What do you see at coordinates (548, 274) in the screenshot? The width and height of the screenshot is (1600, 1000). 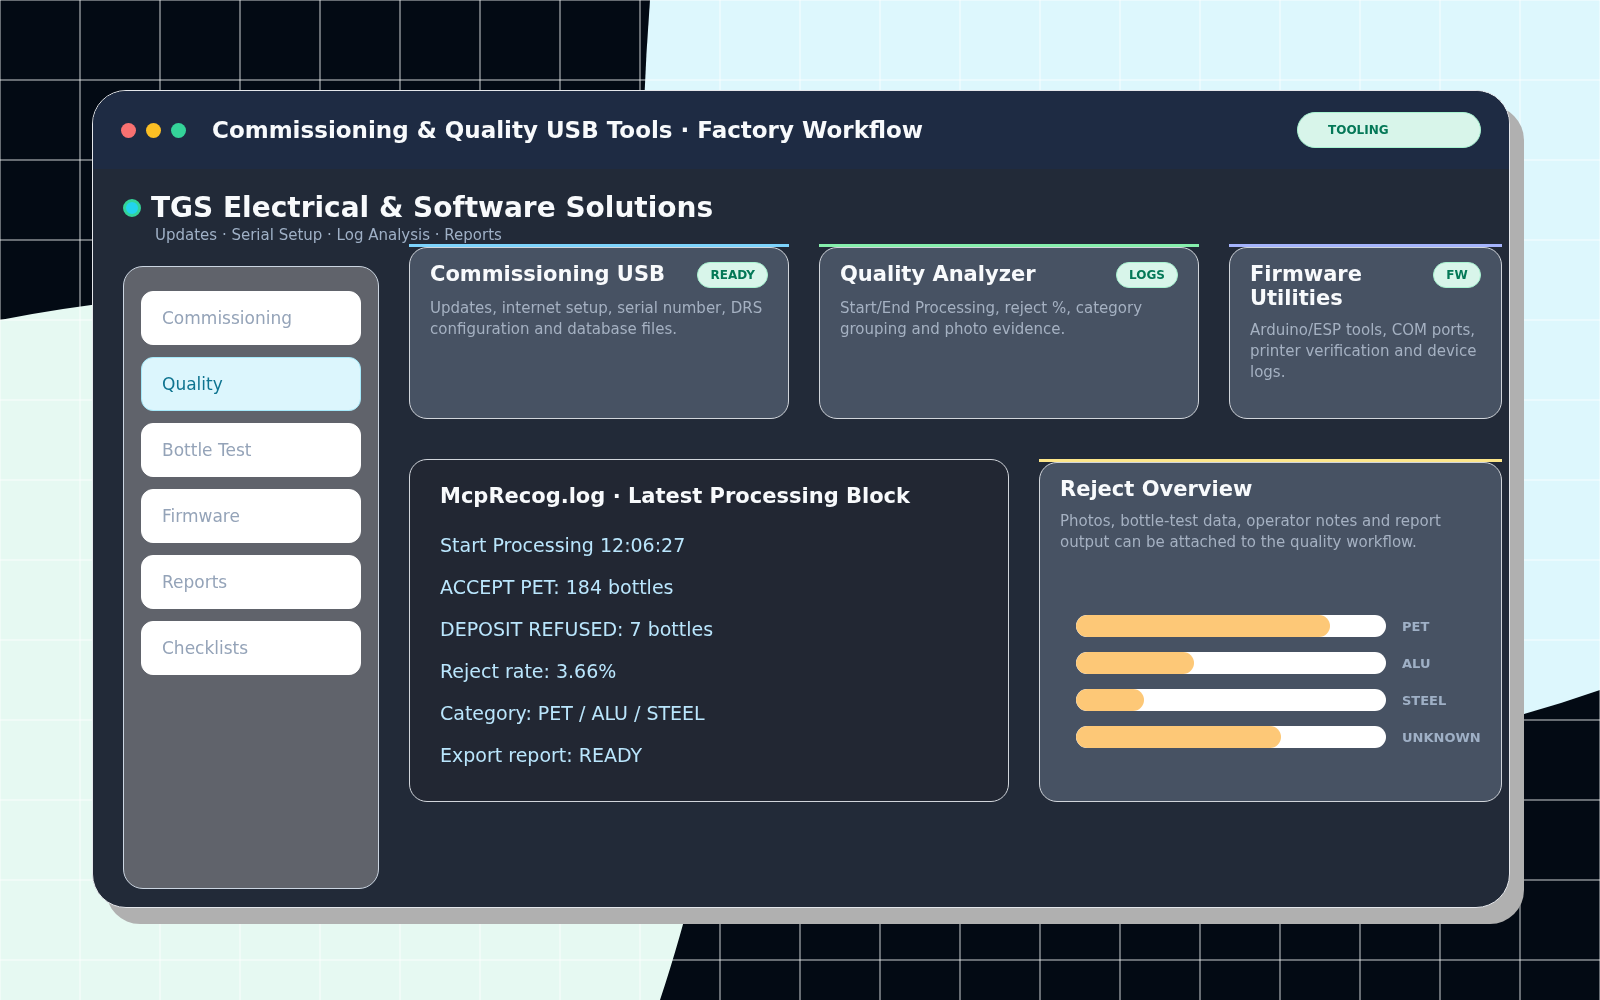 I see `card-title: Commissioning USB` at bounding box center [548, 274].